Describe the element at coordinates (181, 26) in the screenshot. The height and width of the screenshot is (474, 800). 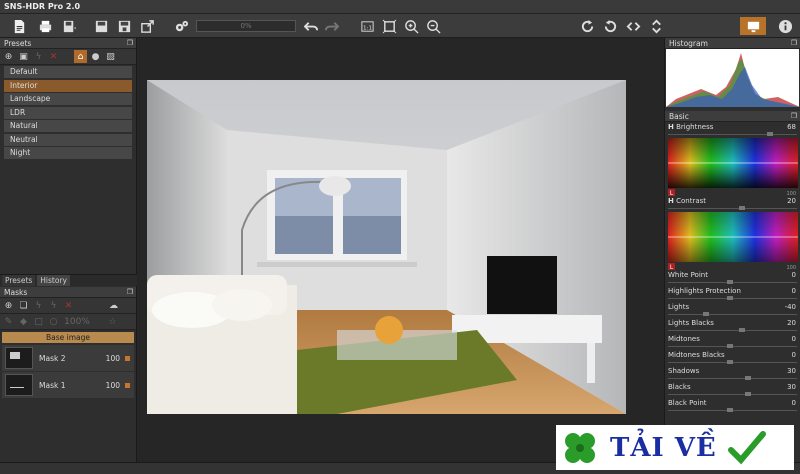
I see `settings-gears-icon` at that location.